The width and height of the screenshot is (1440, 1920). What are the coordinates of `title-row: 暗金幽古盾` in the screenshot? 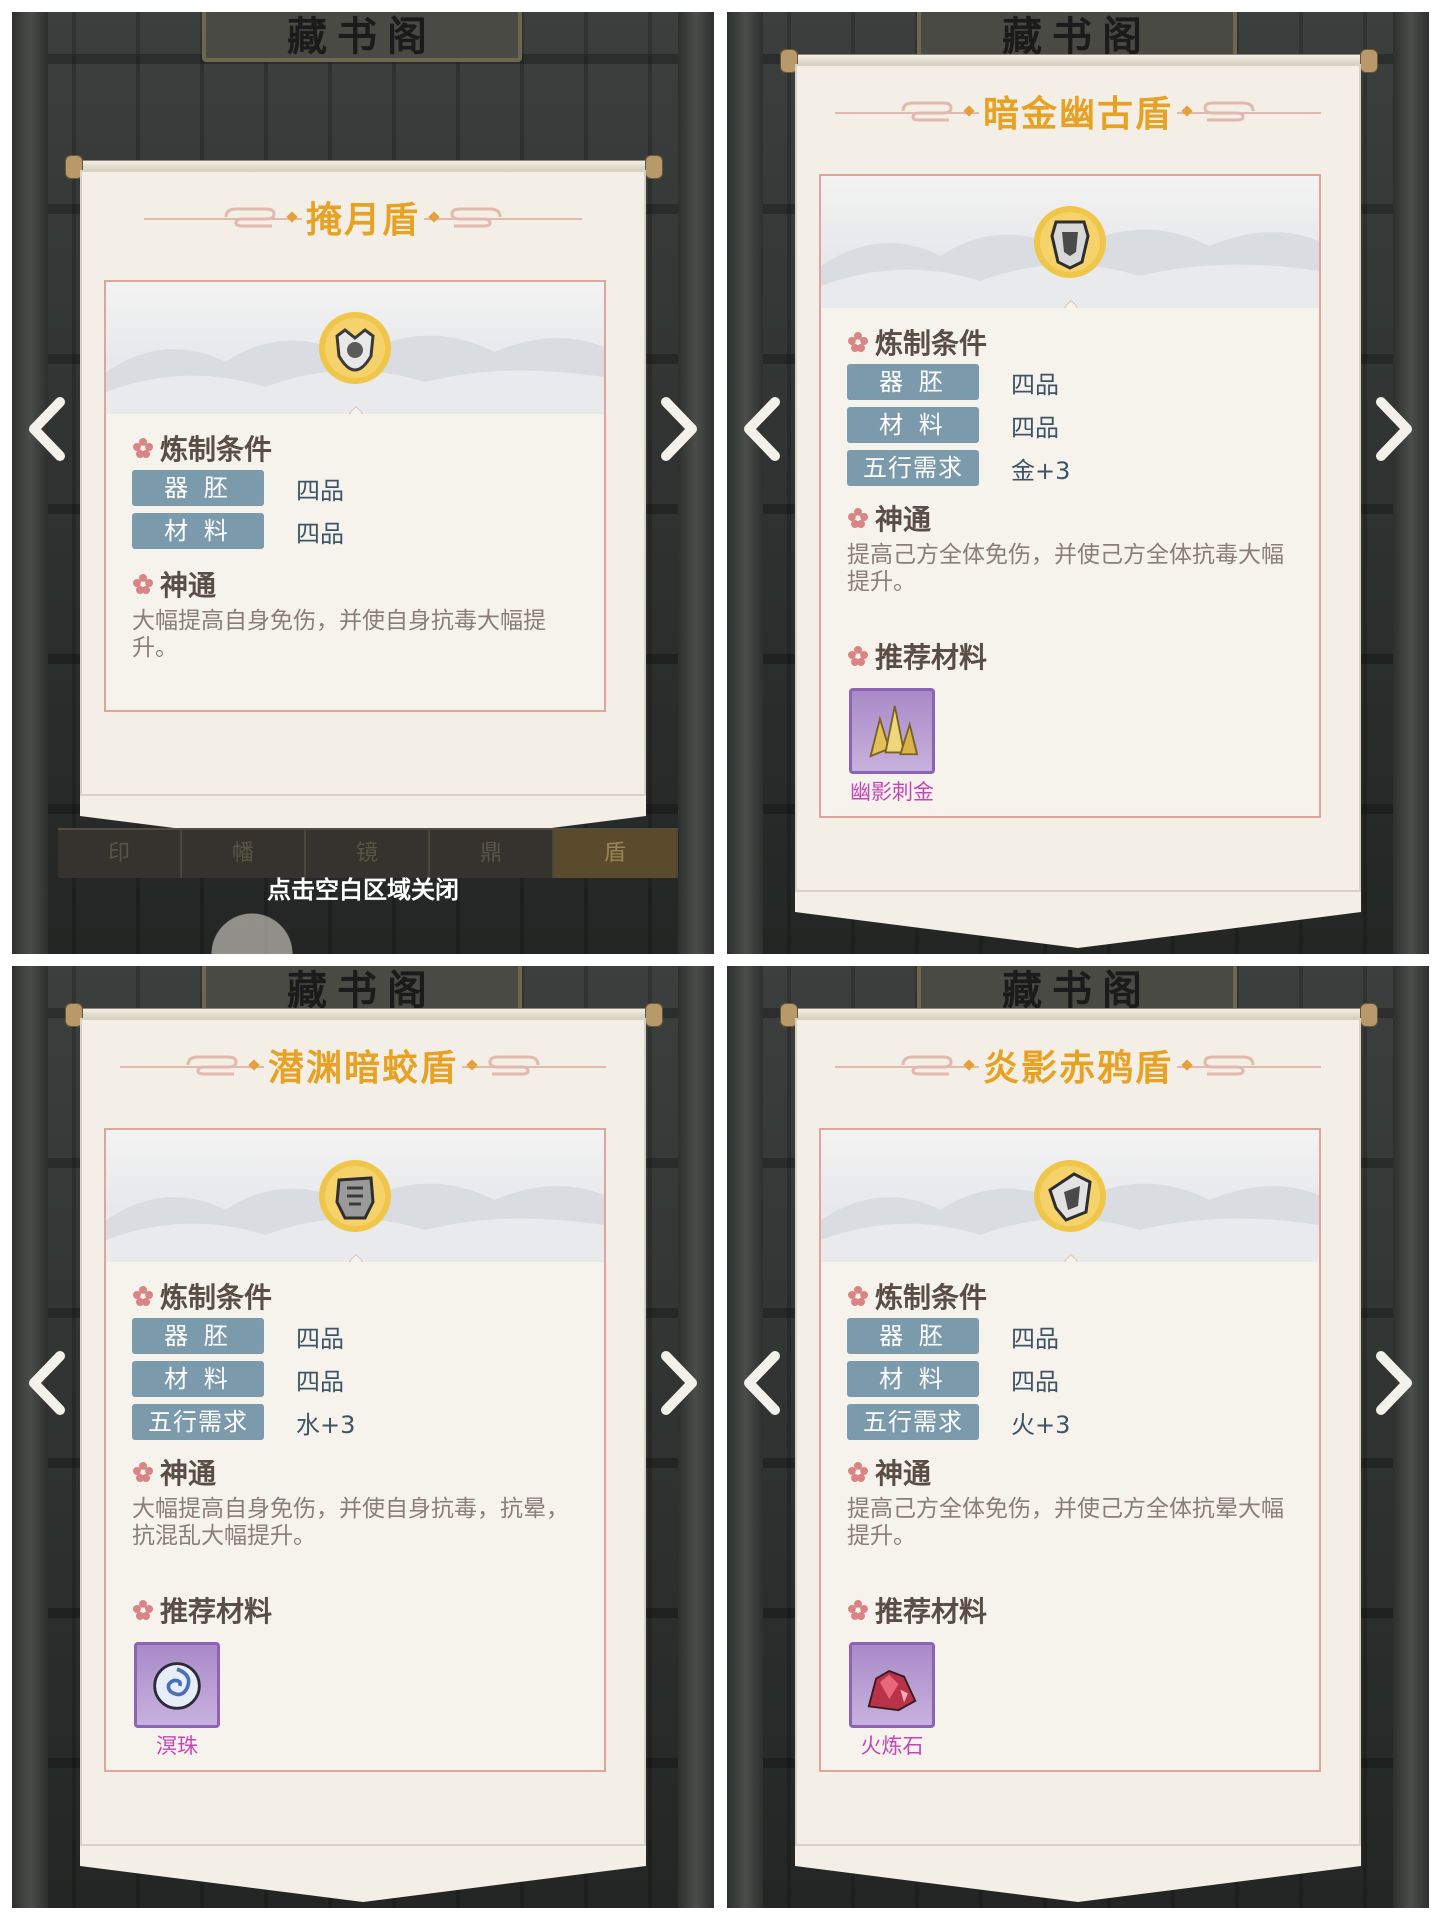 It's located at (1078, 111).